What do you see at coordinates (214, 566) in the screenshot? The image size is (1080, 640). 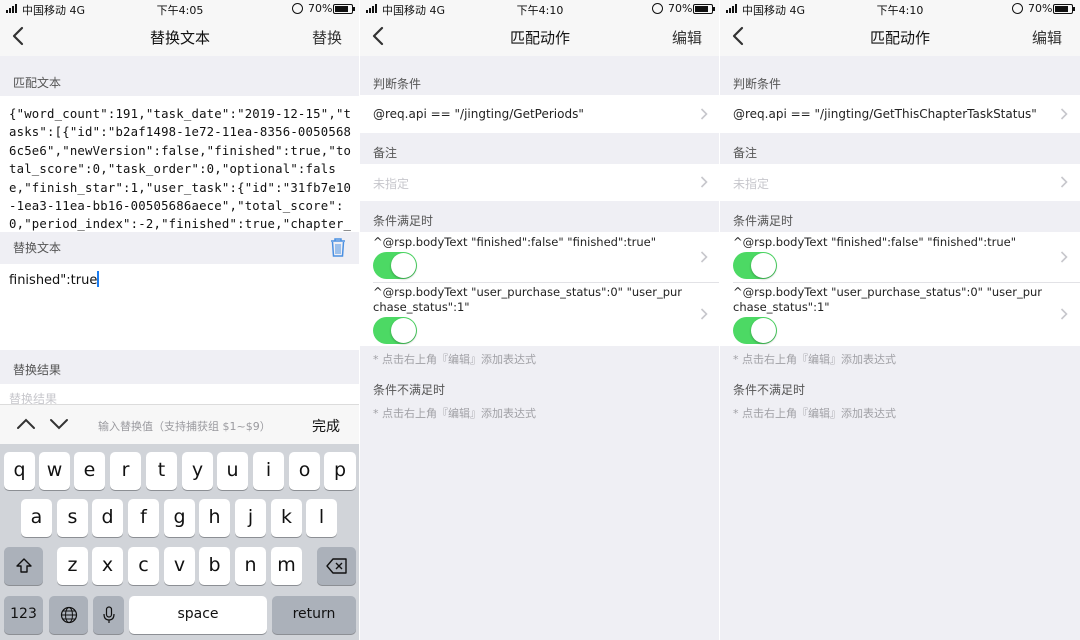 I see `key-b: b` at bounding box center [214, 566].